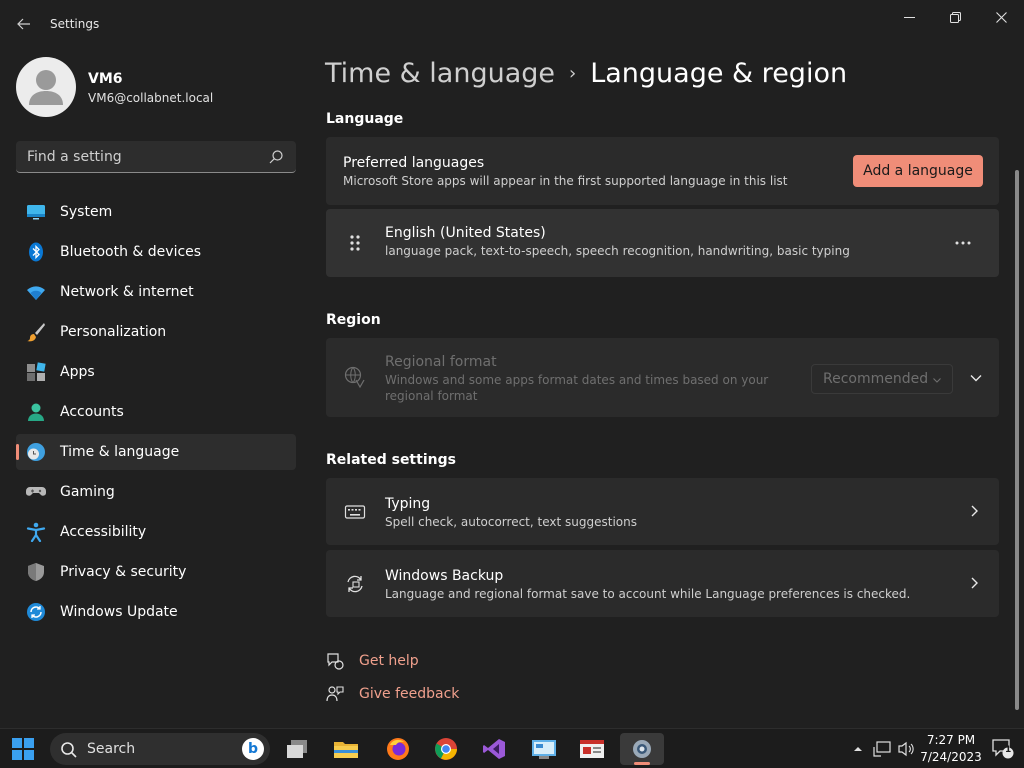 The width and height of the screenshot is (1024, 768). I want to click on language-name: English (United States), so click(465, 233).